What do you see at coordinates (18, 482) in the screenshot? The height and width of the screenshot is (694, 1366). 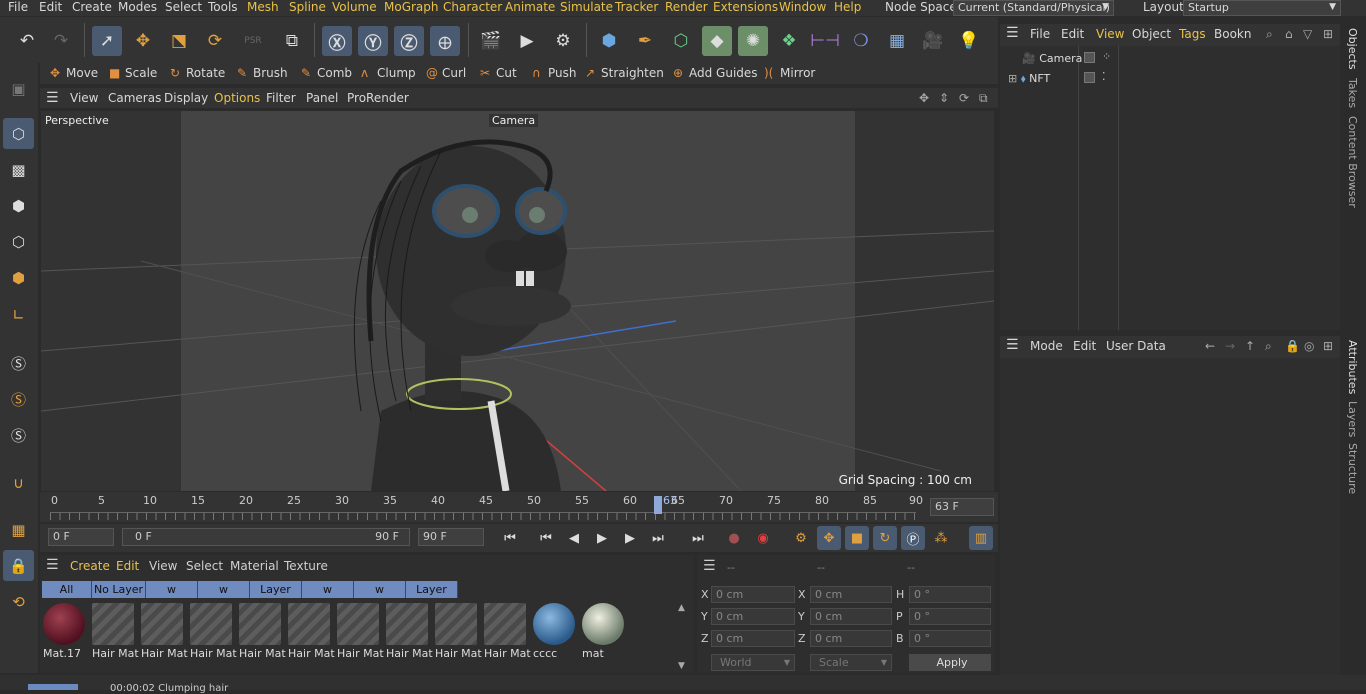 I see `magnet-icon: ∪` at bounding box center [18, 482].